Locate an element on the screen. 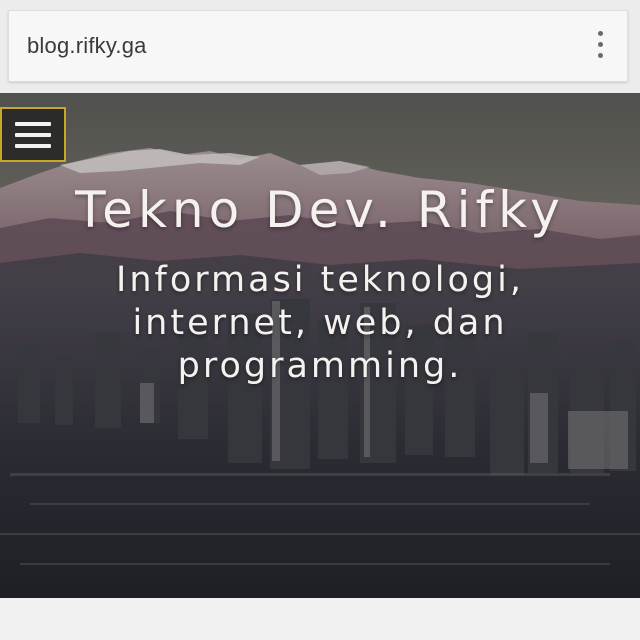 This screenshot has height=640, width=640. address-bar: blog.rifky.ga is located at coordinates (318, 46).